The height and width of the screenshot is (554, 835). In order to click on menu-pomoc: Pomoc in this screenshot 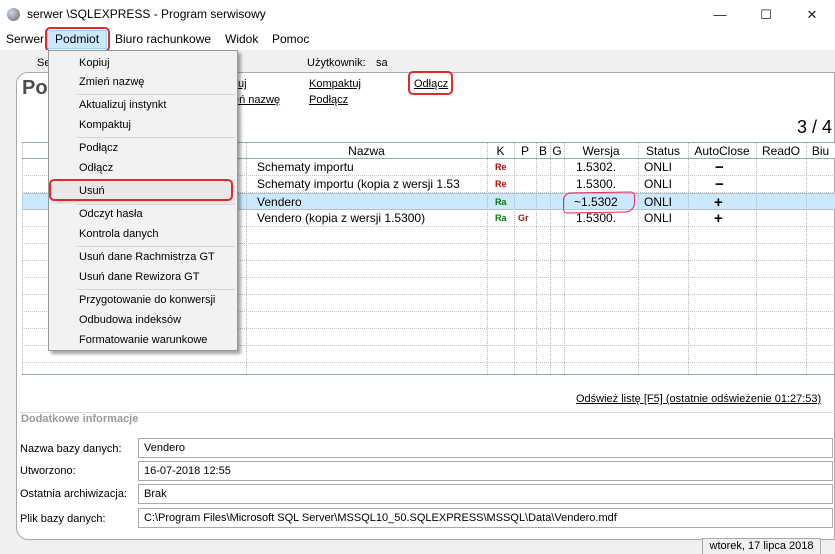, I will do `click(290, 39)`.